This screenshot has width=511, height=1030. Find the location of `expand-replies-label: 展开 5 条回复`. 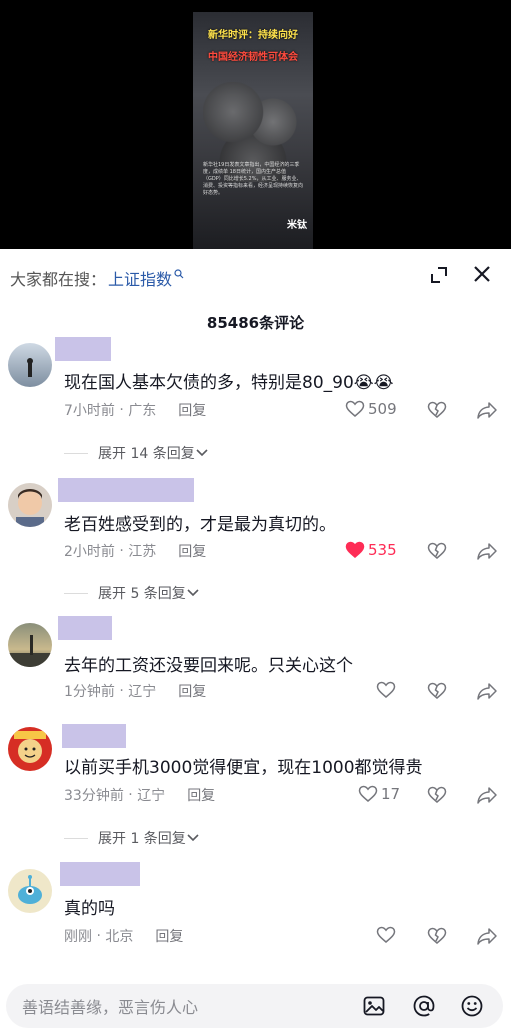

expand-replies-label: 展开 5 条回复 is located at coordinates (142, 594).